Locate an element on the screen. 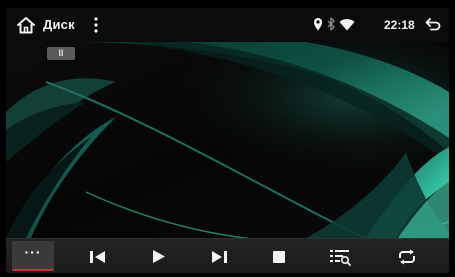  status-bar: Диск 22:18 is located at coordinates (227, 25).